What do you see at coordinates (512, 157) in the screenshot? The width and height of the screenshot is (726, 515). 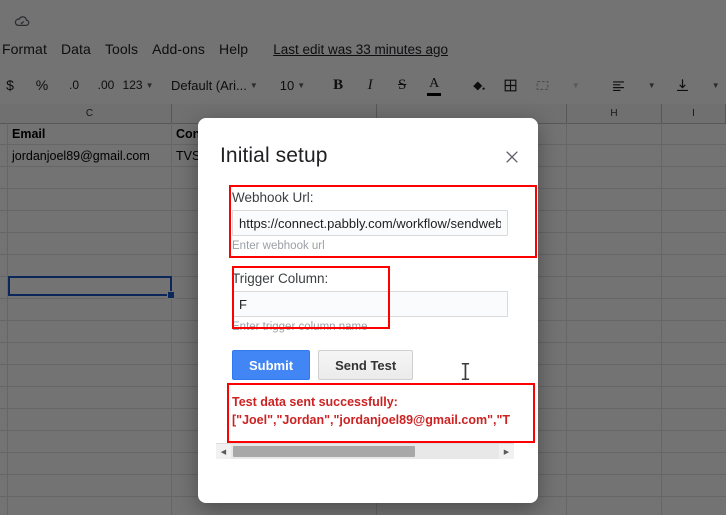 I see `close-x-icon` at bounding box center [512, 157].